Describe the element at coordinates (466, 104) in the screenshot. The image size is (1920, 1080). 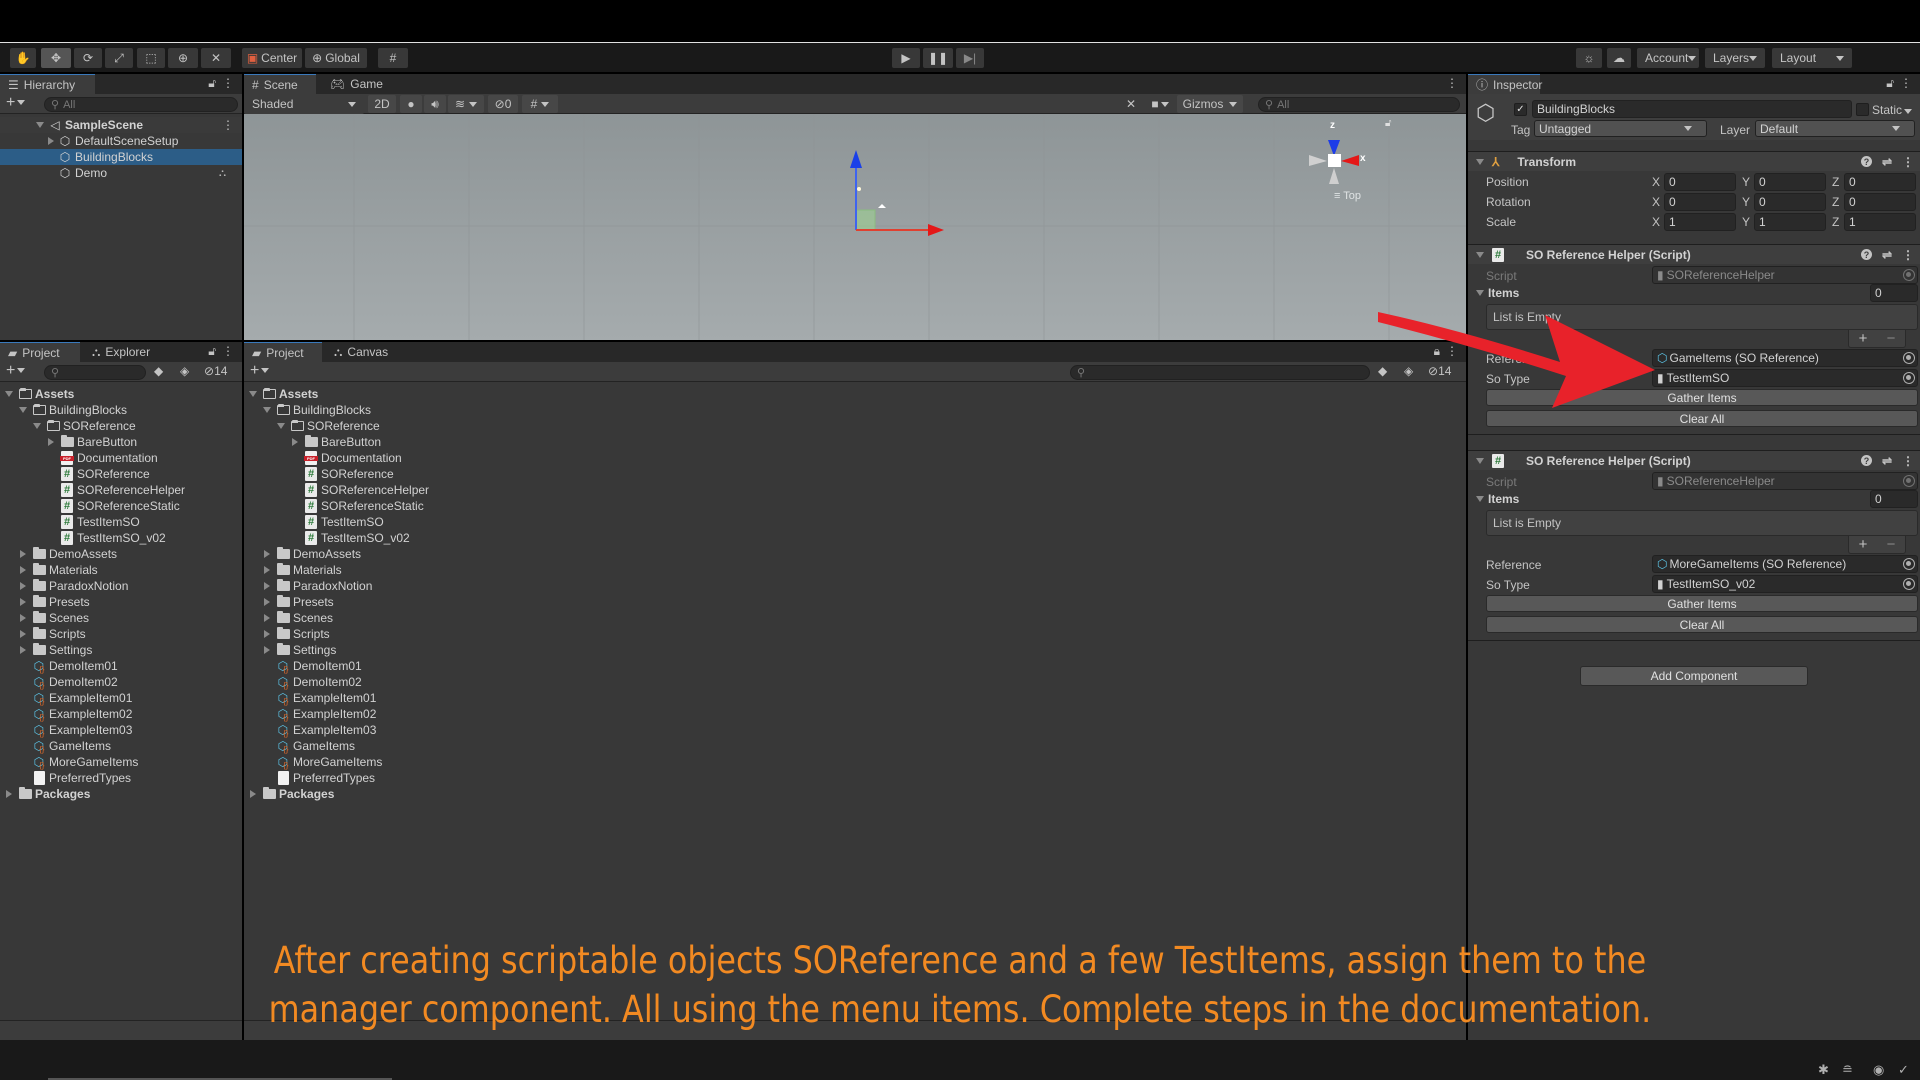
I see `effects-dropdown: ≋` at that location.